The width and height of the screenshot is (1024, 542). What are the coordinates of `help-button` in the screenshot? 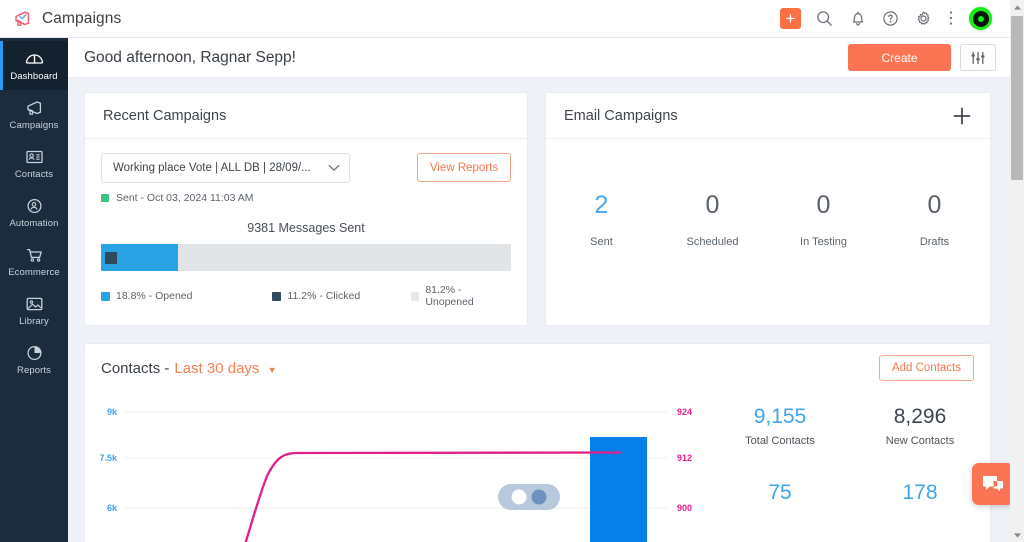 It's located at (890, 18).